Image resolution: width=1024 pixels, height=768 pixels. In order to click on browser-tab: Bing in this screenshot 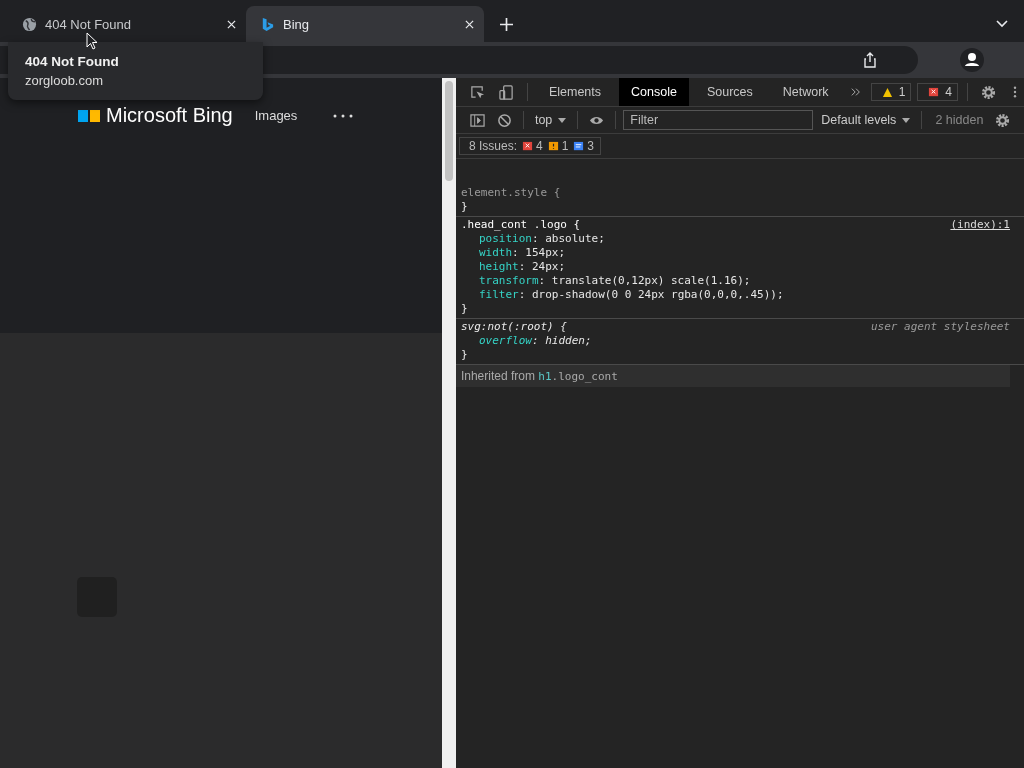, I will do `click(365, 24)`.